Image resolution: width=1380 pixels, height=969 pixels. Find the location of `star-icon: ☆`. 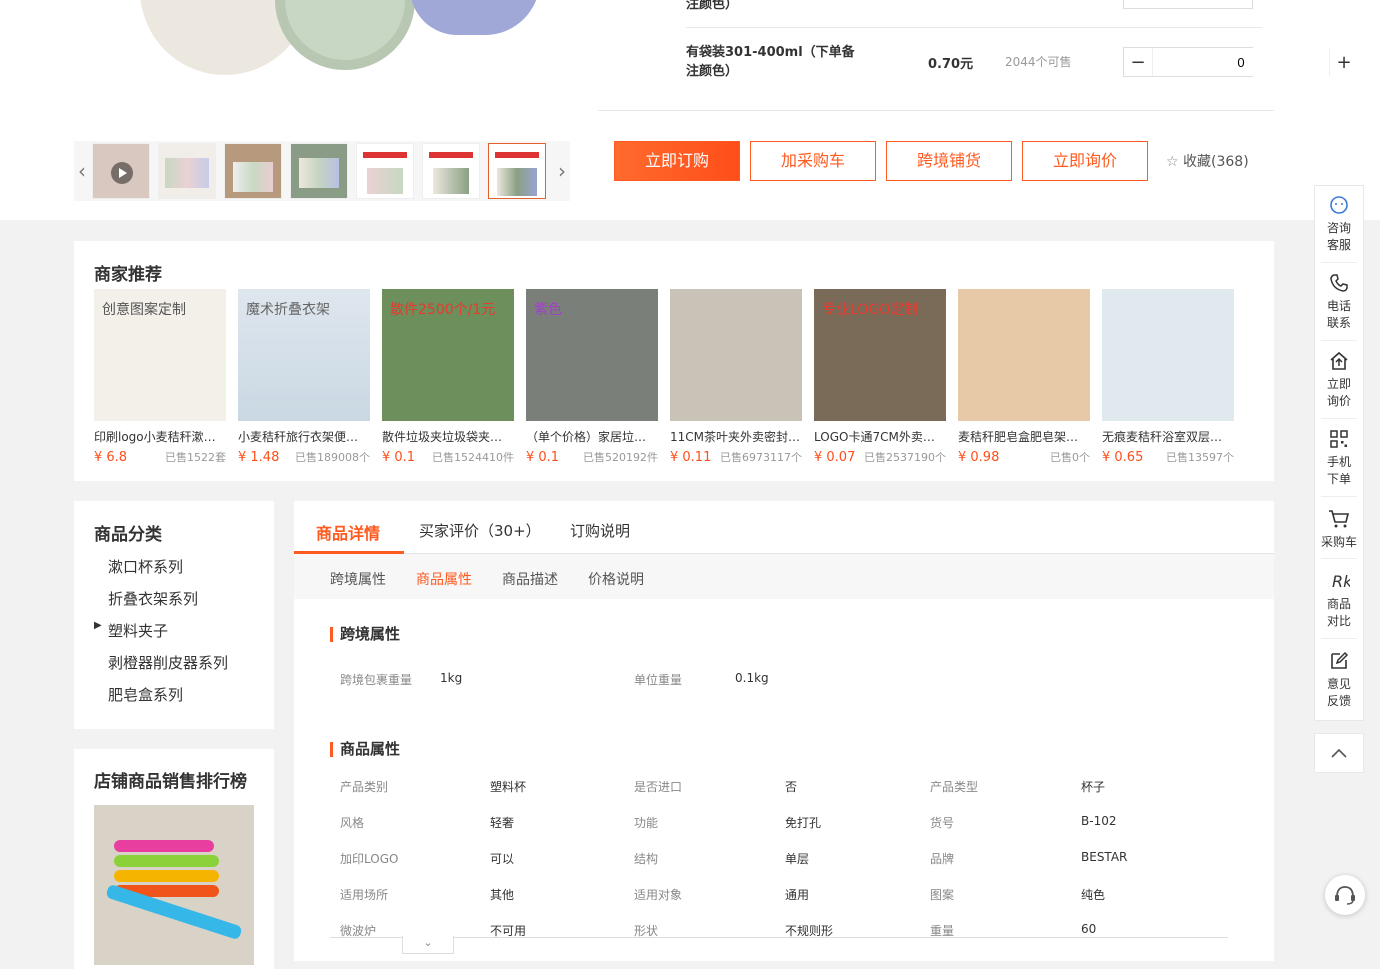

star-icon: ☆ is located at coordinates (1172, 162).